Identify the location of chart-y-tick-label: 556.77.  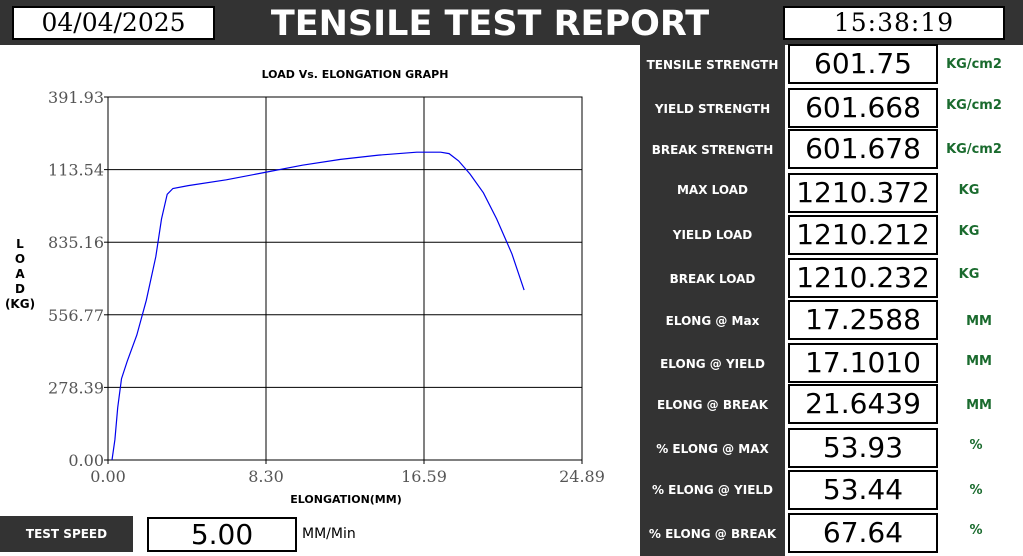
(76, 315).